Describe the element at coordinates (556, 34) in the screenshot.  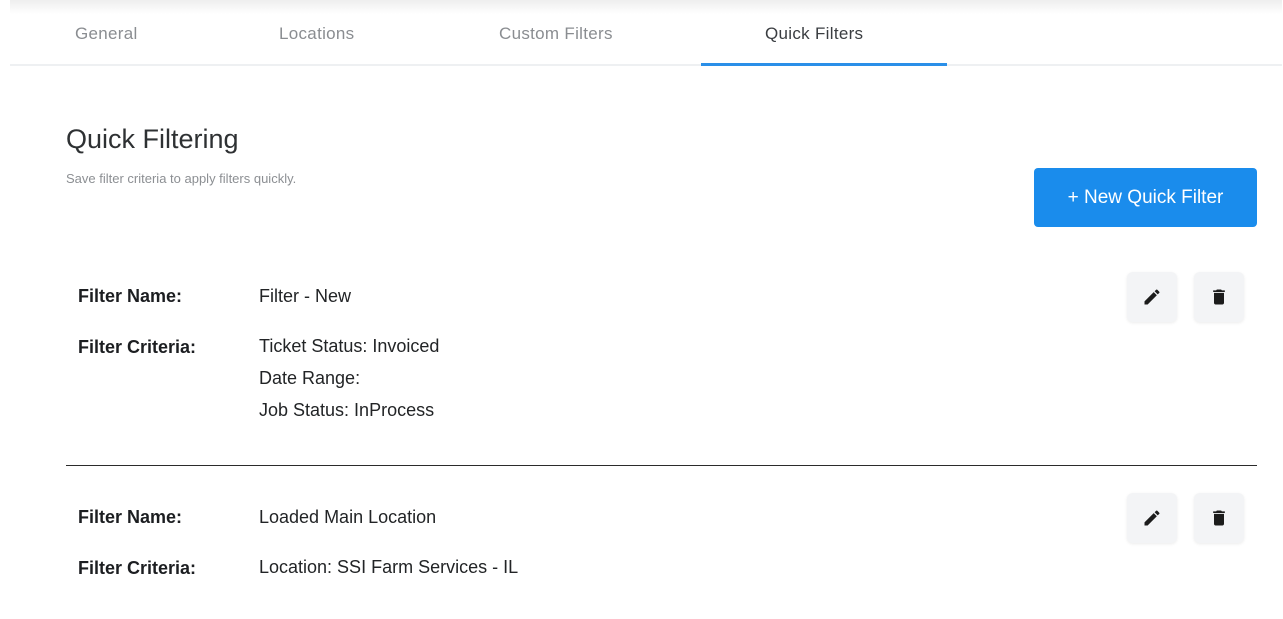
I see `tab-custom-filters: Custom Filters` at that location.